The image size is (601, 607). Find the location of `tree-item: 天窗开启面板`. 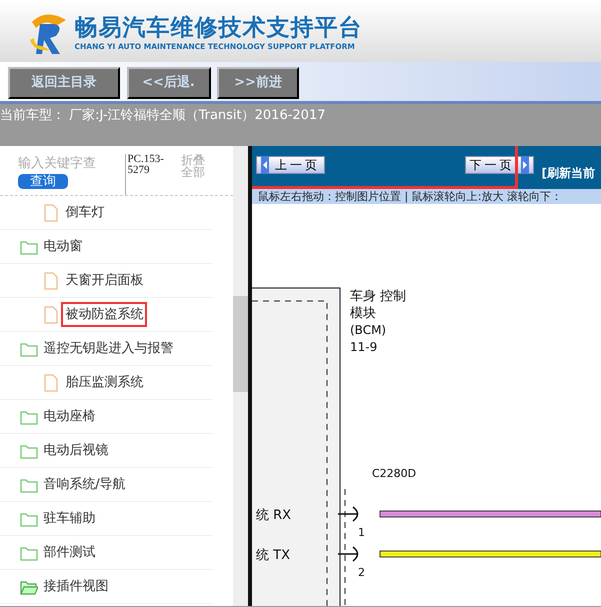

tree-item: 天窗开启面板 is located at coordinates (104, 281).